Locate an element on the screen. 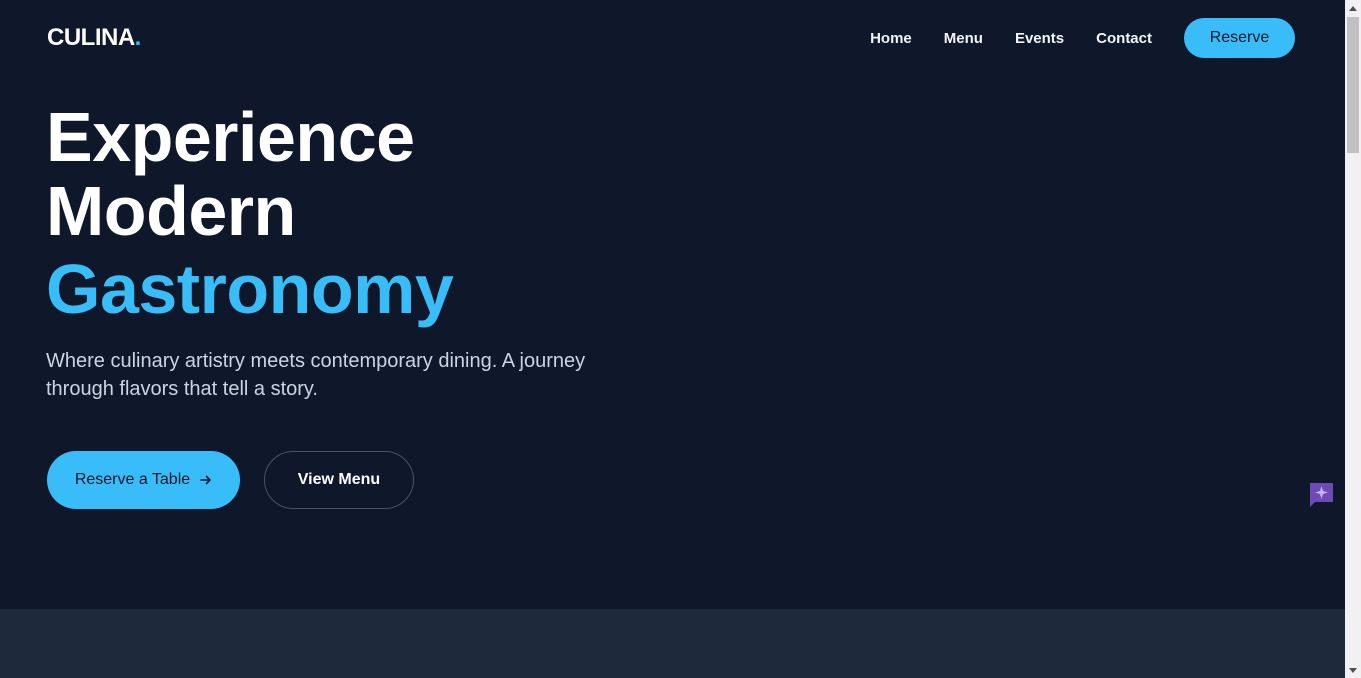  nav-link-home: Home is located at coordinates (891, 38).